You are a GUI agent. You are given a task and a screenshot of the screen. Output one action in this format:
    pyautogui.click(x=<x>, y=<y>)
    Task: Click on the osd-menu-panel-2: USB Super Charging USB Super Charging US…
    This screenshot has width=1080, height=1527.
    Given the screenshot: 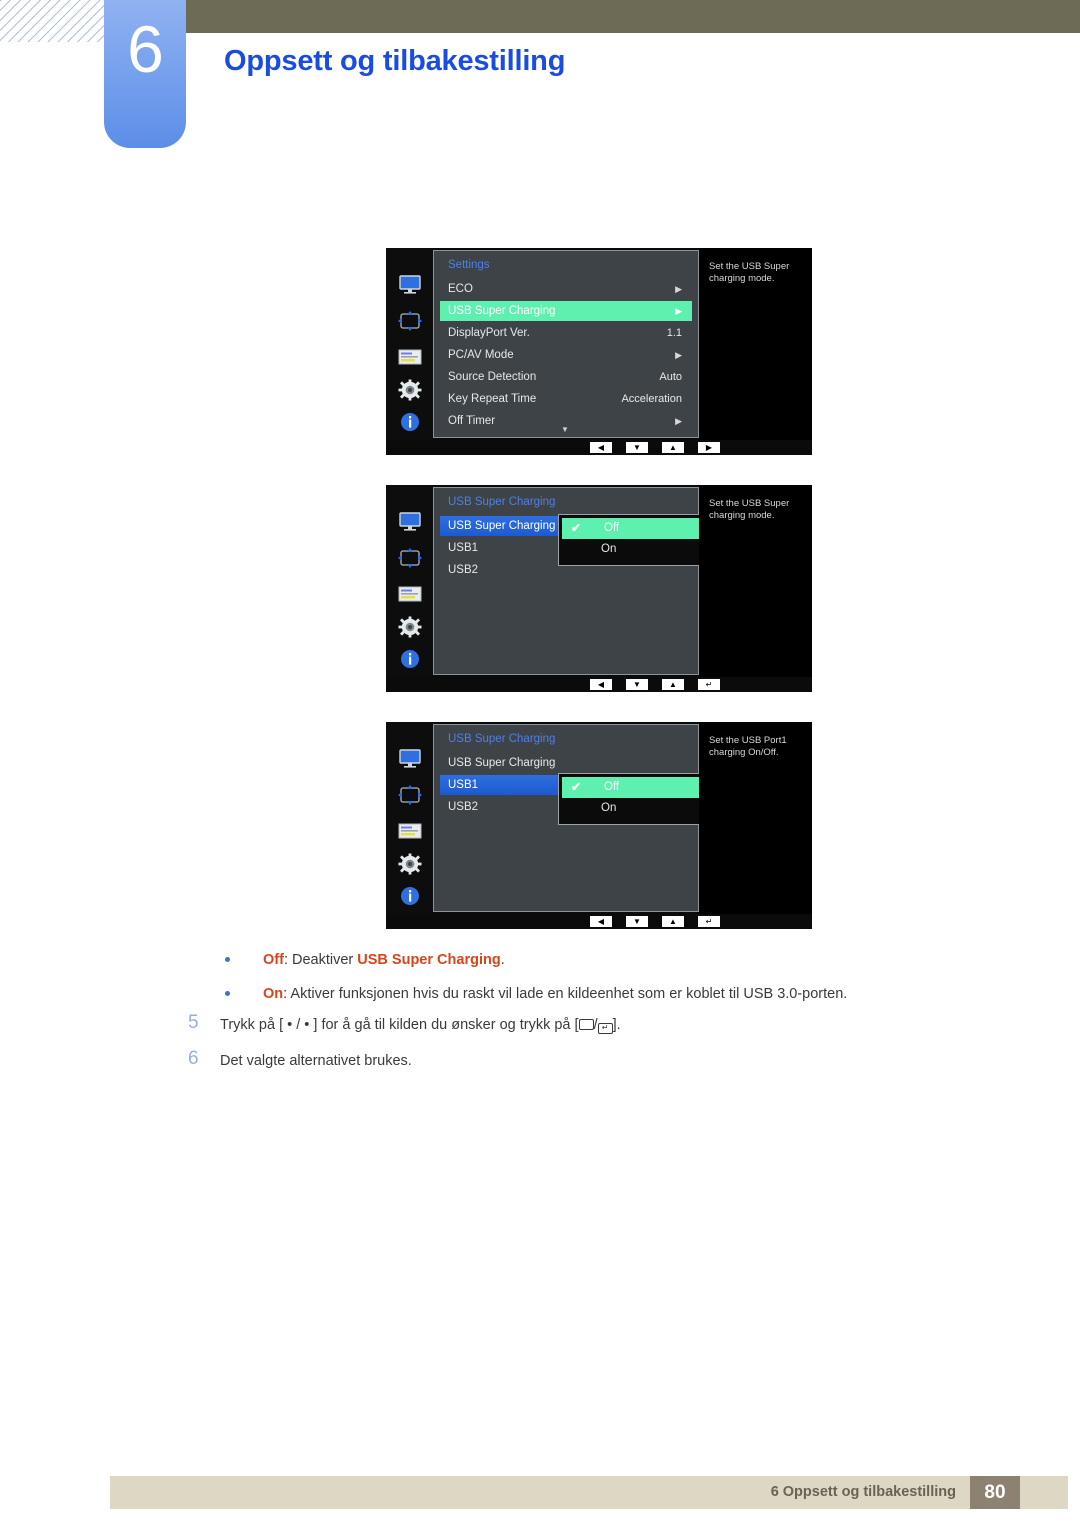 What is the action you would take?
    pyautogui.click(x=569, y=581)
    